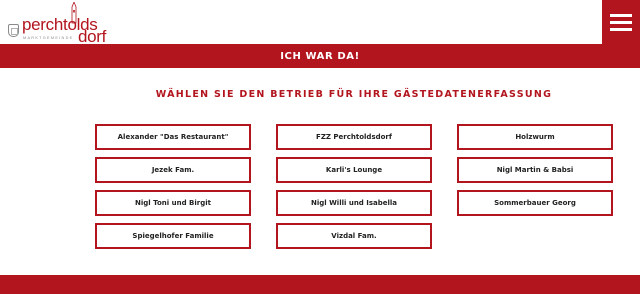 Image resolution: width=640 pixels, height=294 pixels. What do you see at coordinates (354, 203) in the screenshot?
I see `business-button: Nigl Willi und Isabella` at bounding box center [354, 203].